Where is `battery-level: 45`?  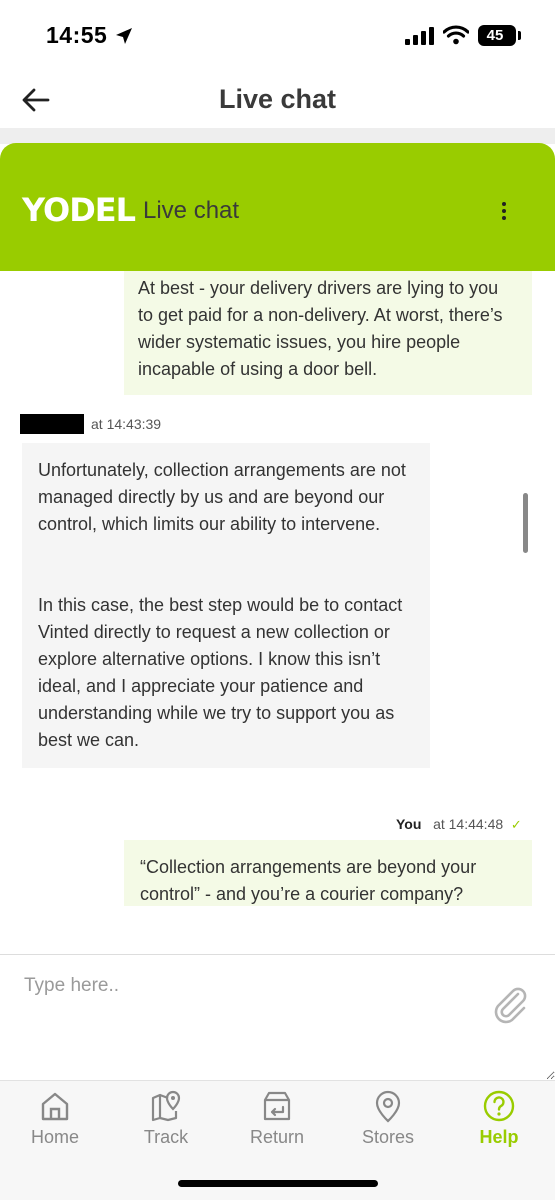
battery-level: 45 is located at coordinates (495, 35).